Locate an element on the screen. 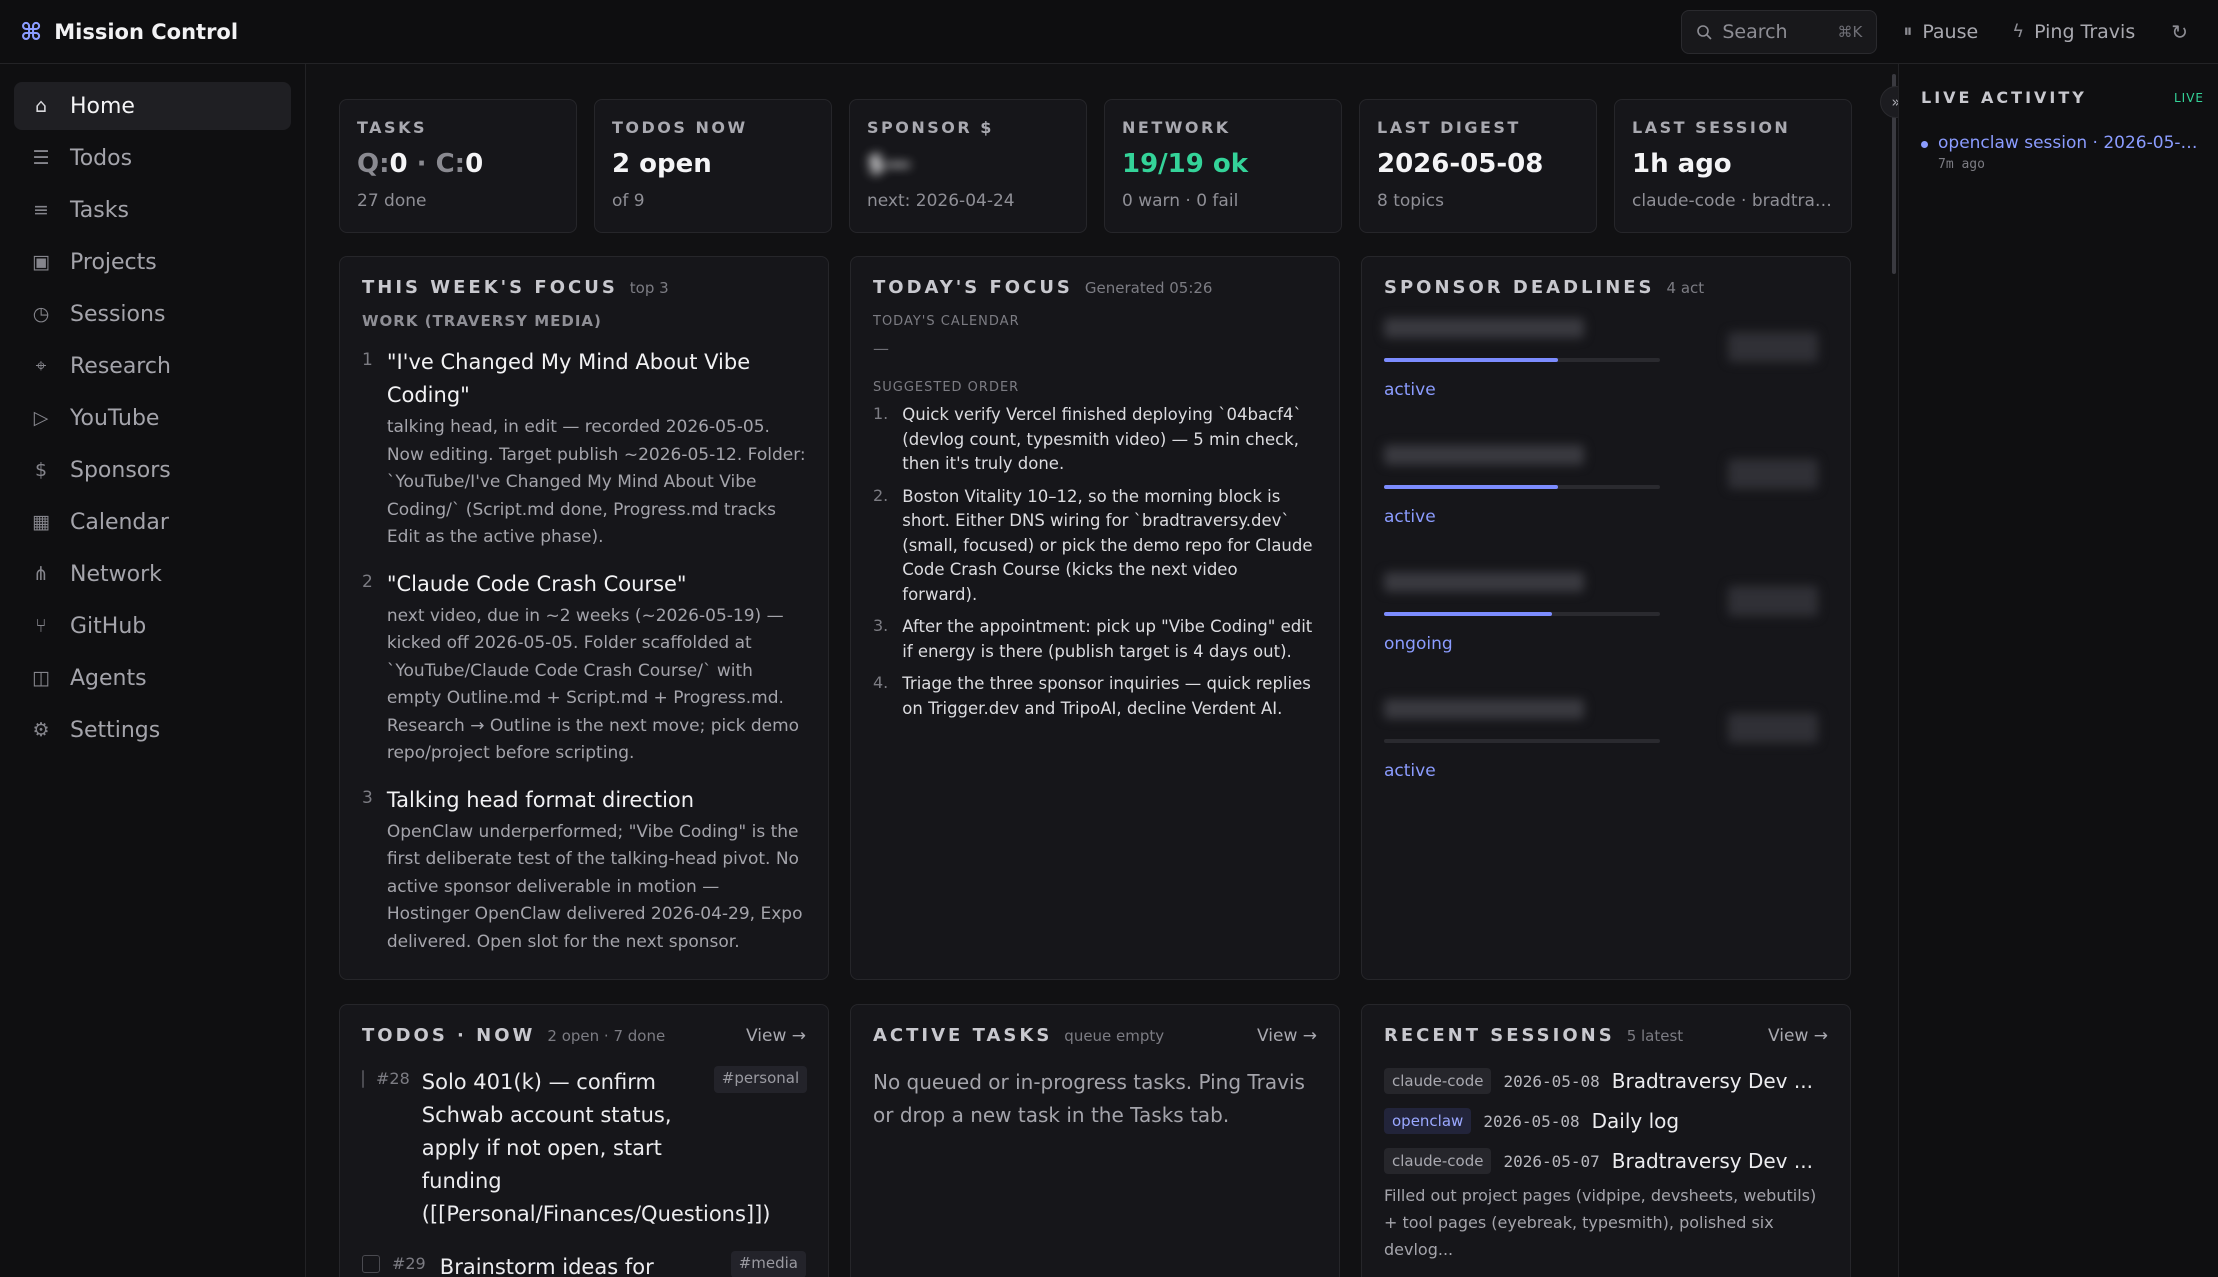 This screenshot has height=1277, width=2218. stat-sub: 0 warn · 0 fail is located at coordinates (1180, 201).